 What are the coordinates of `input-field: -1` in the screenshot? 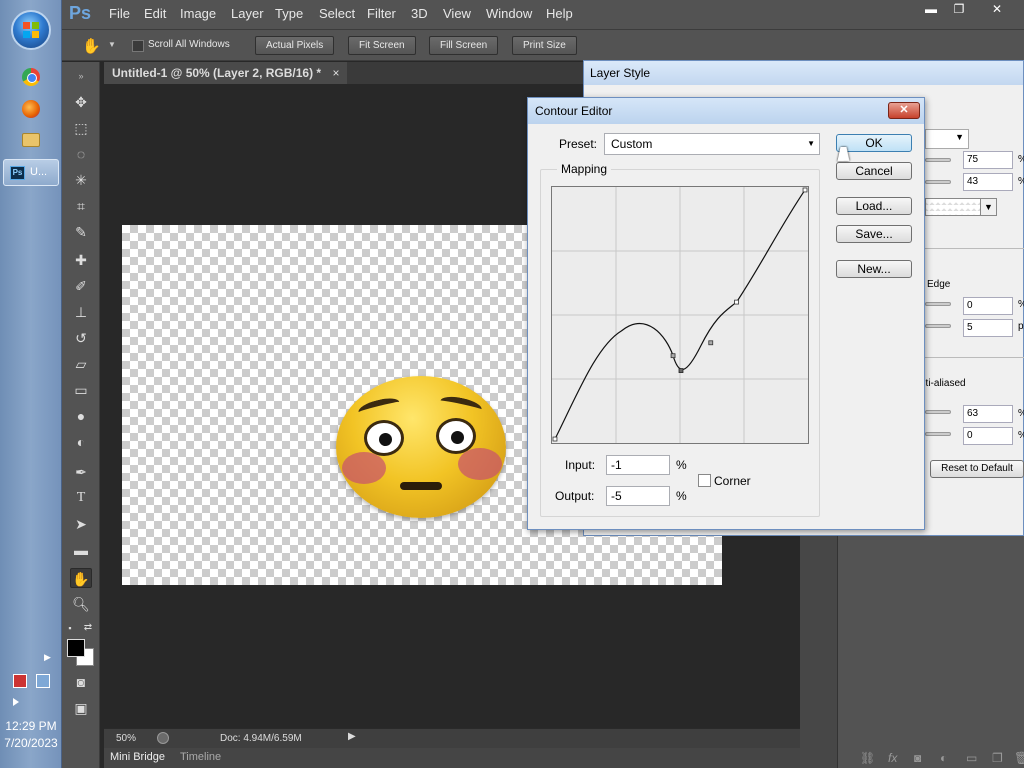 It's located at (638, 465).